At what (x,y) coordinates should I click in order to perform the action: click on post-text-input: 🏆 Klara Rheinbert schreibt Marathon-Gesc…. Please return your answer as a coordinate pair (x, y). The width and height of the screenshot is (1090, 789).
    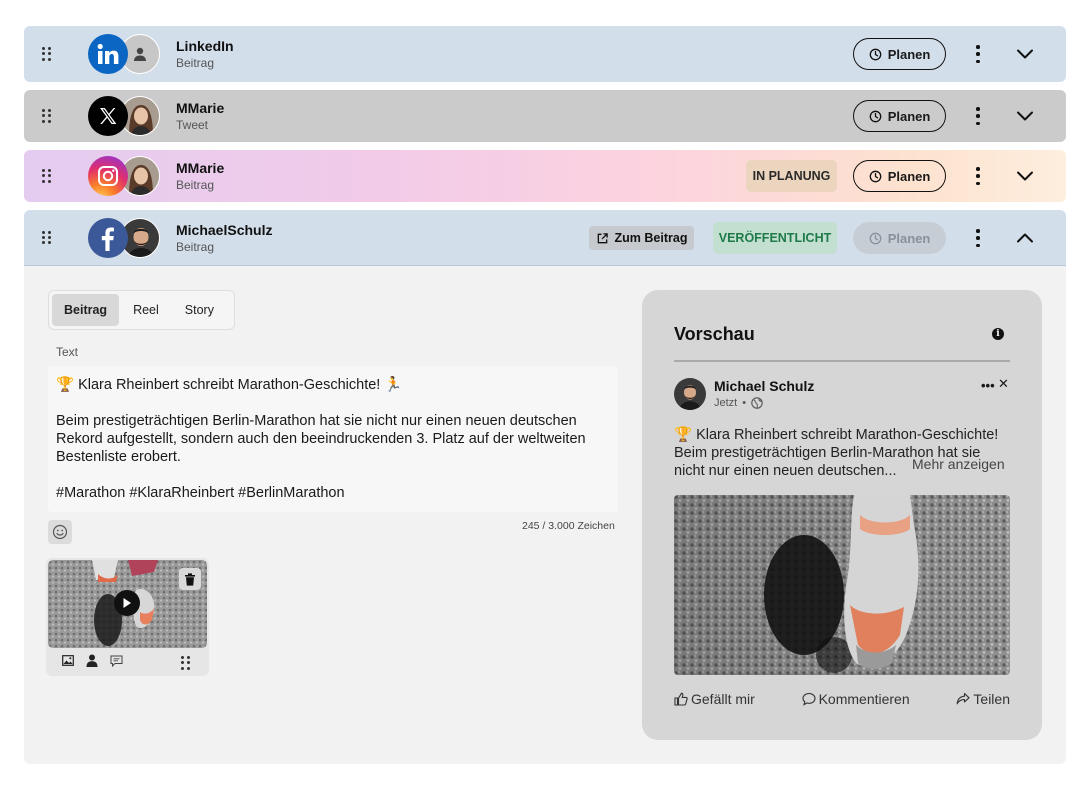
    Looking at the image, I should click on (333, 439).